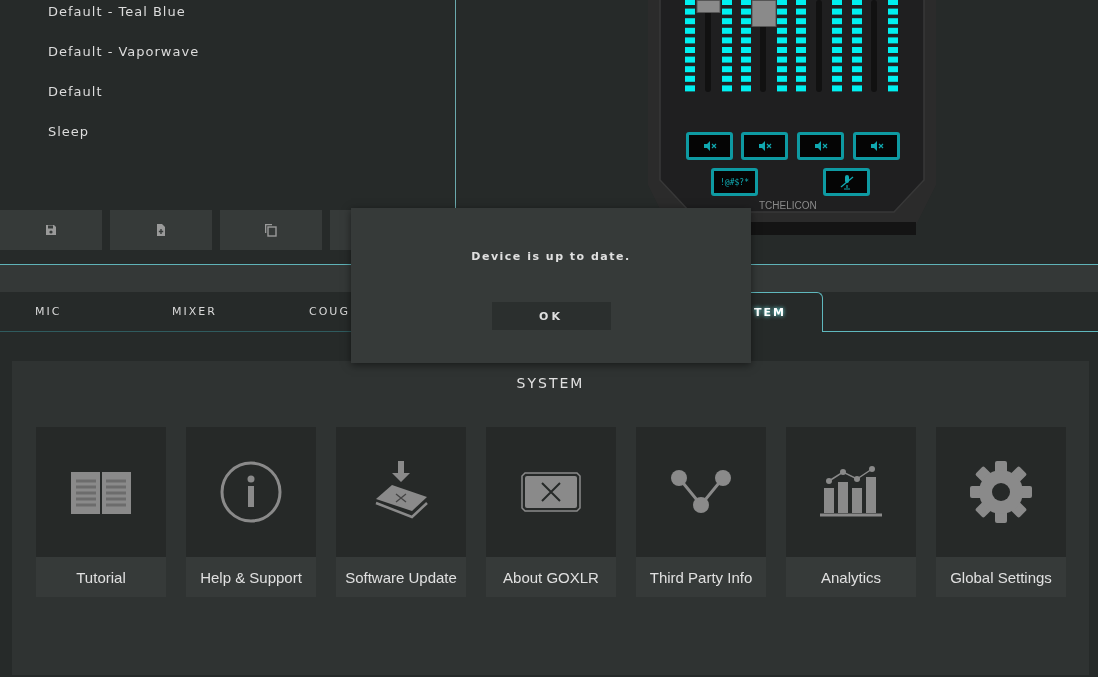 The image size is (1098, 677). Describe the element at coordinates (101, 577) in the screenshot. I see `system-item-button: Tutorial` at that location.